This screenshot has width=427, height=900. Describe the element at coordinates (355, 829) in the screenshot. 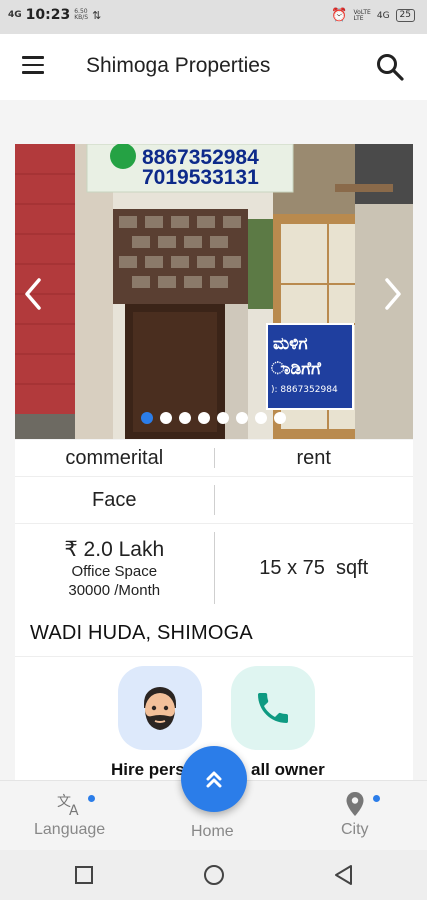

I see `nav-city-label: City` at that location.